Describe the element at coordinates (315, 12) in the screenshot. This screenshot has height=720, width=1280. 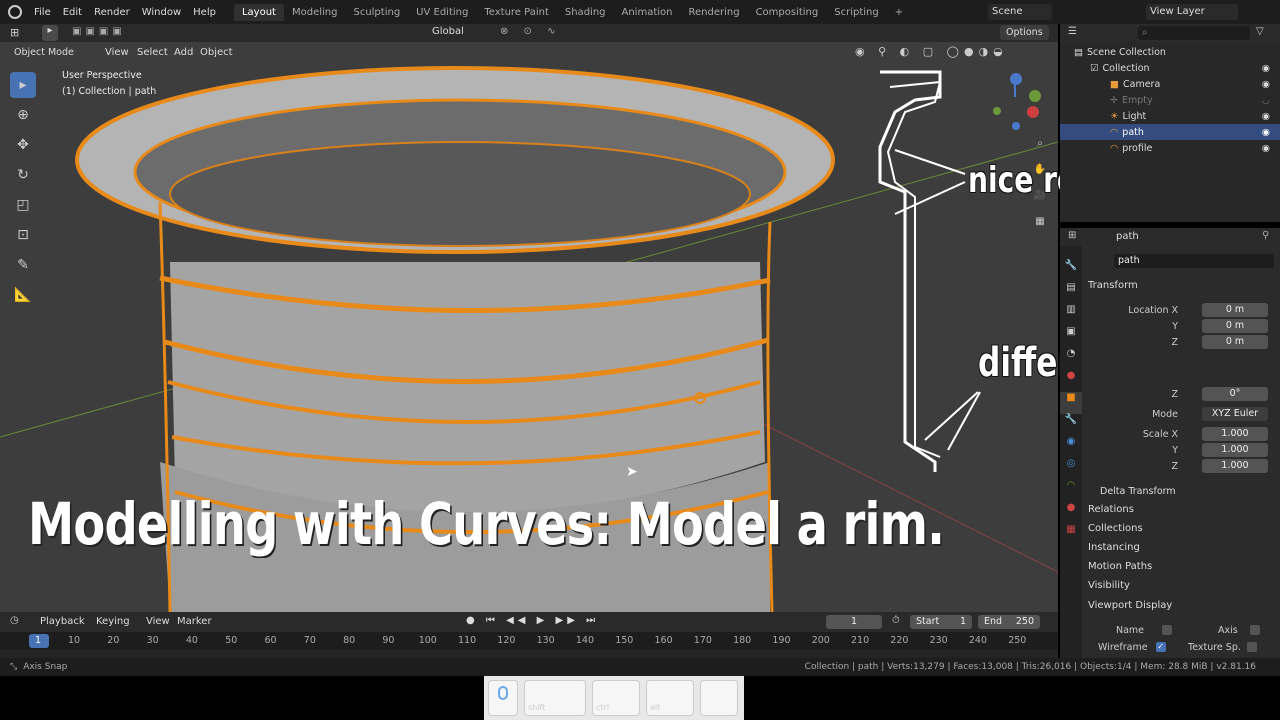
I see `tab-modeling: Modeling` at that location.